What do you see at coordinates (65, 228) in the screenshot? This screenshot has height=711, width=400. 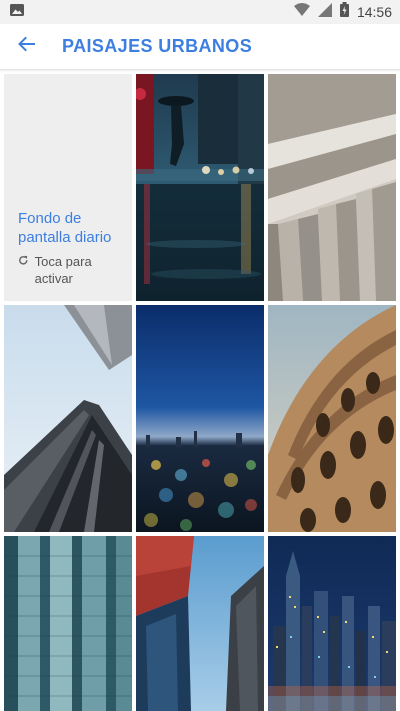 I see `daily-wallpaper-title: Fondo de pantalla diario` at bounding box center [65, 228].